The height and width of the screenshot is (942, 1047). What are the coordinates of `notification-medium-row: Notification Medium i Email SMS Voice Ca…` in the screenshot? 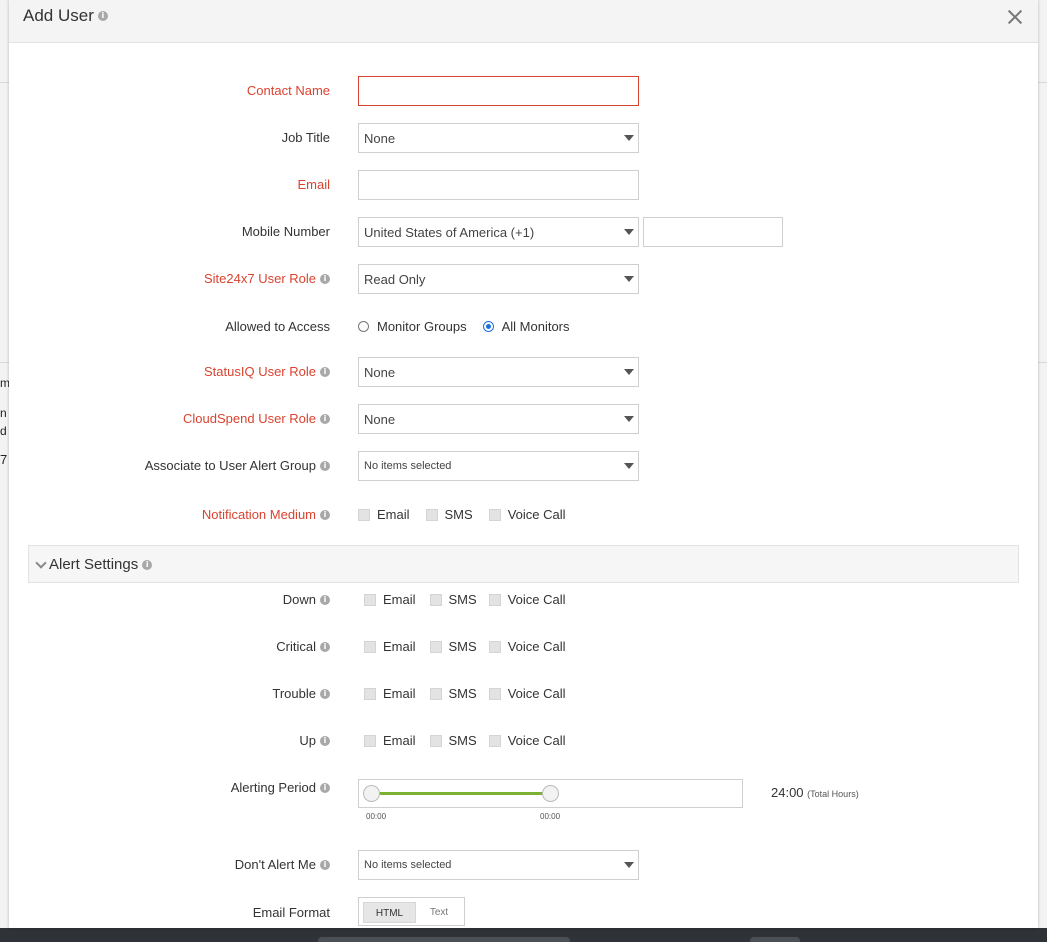 It's located at (523, 515).